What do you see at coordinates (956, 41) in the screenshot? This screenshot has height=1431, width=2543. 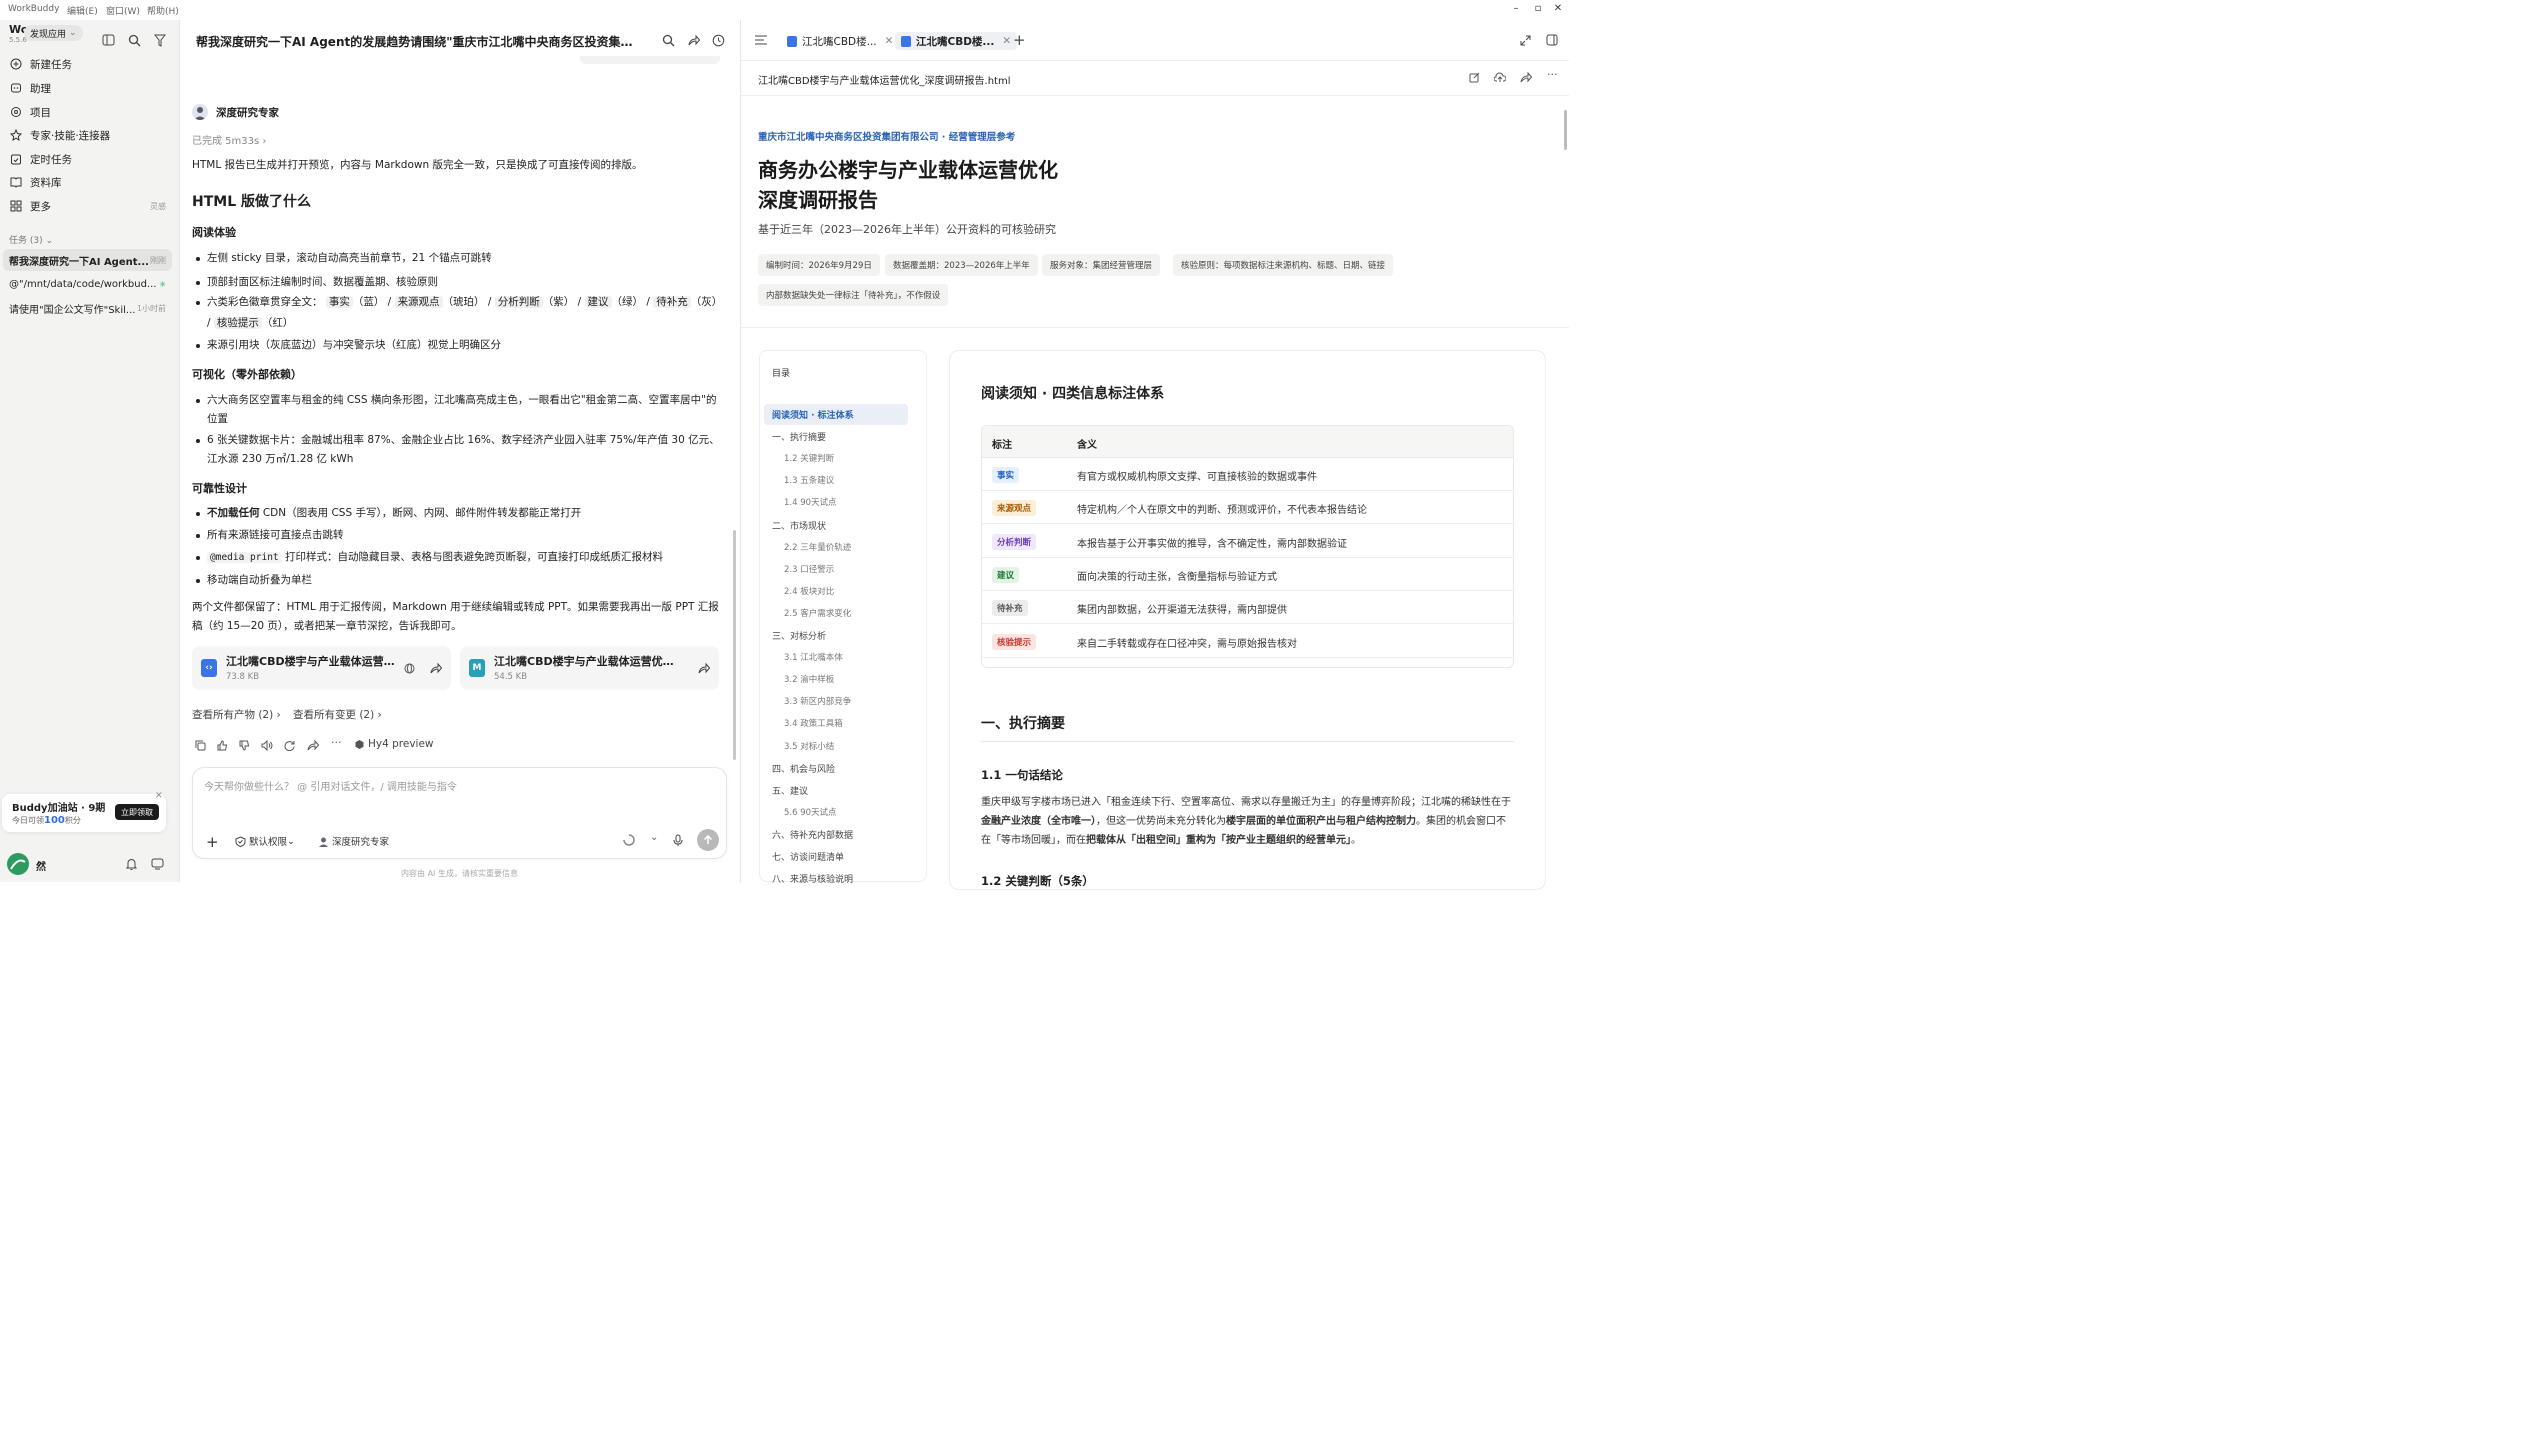 I see `tab-report-2: 江北嘴CBD楼... ✕` at bounding box center [956, 41].